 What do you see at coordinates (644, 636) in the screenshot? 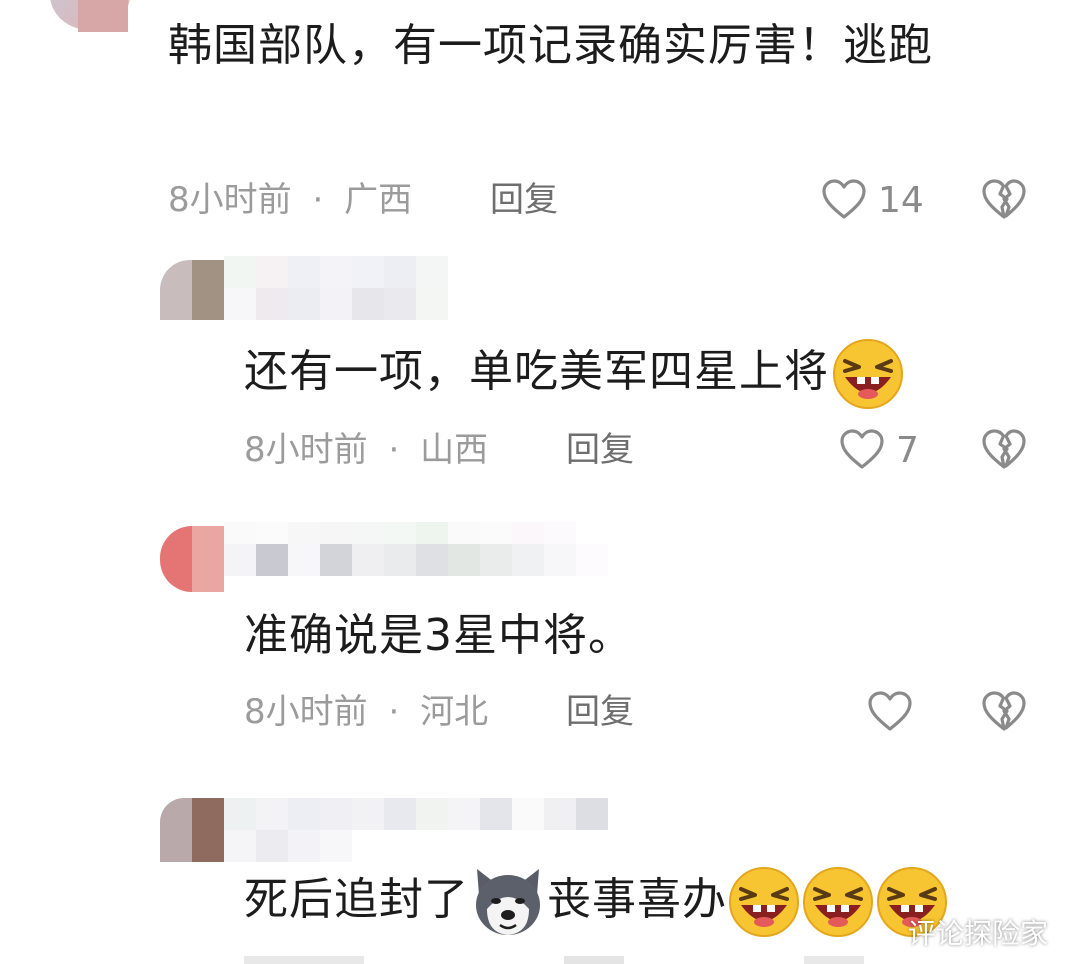
I see `comment-text: 准确说是3星中将。` at bounding box center [644, 636].